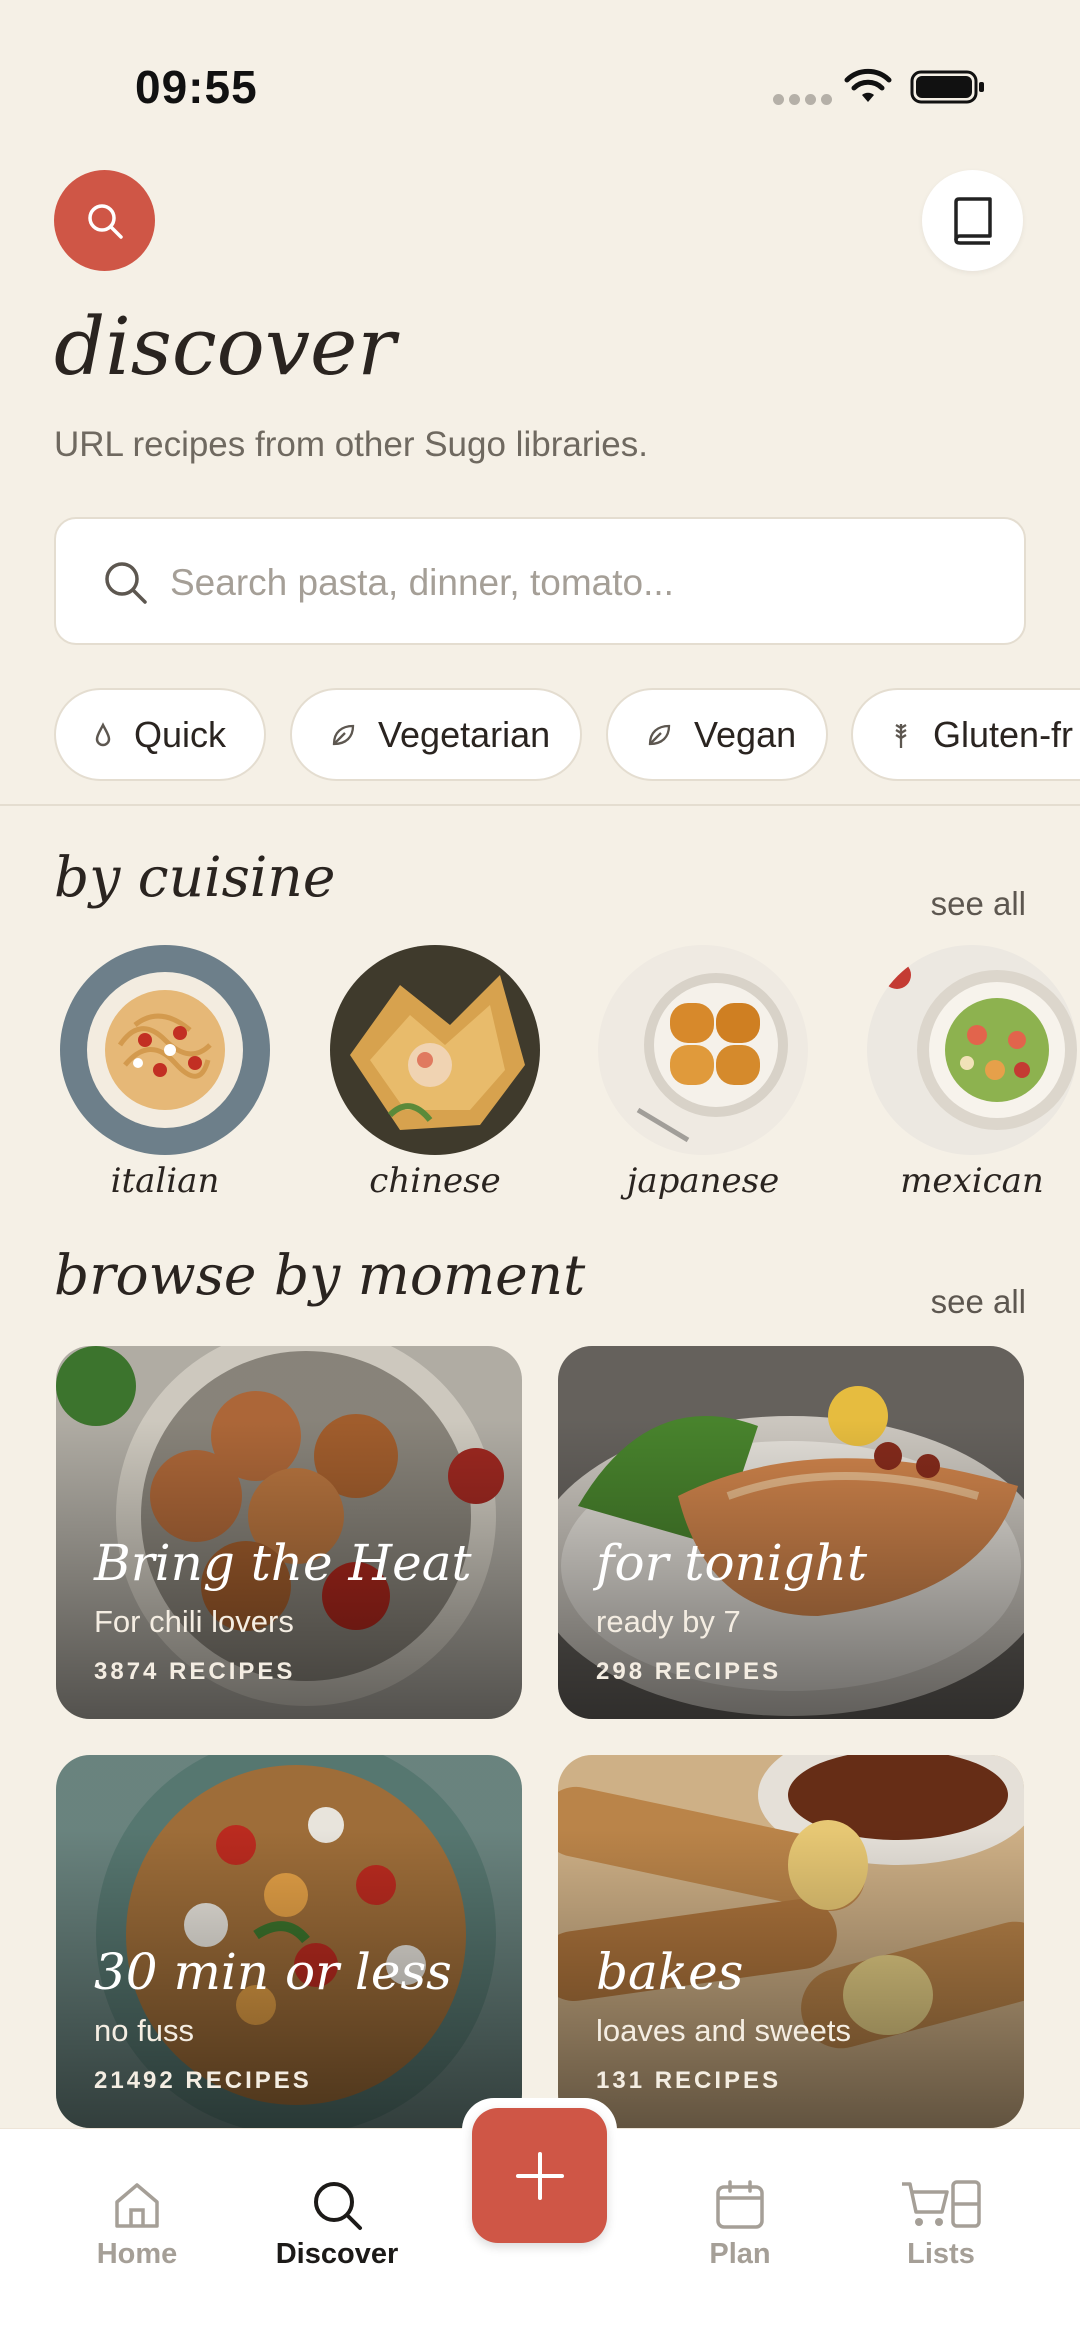 This screenshot has width=1080, height=2348. I want to click on nav-plan: Plan, so click(740, 2224).